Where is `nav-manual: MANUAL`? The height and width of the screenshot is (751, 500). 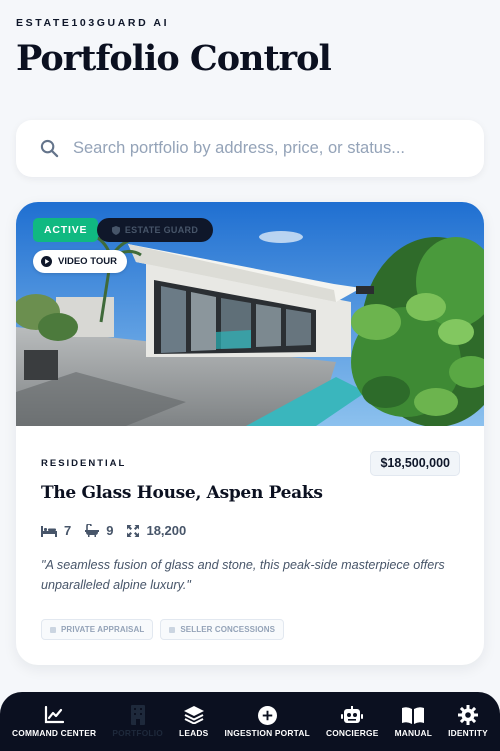
nav-manual: MANUAL is located at coordinates (414, 721).